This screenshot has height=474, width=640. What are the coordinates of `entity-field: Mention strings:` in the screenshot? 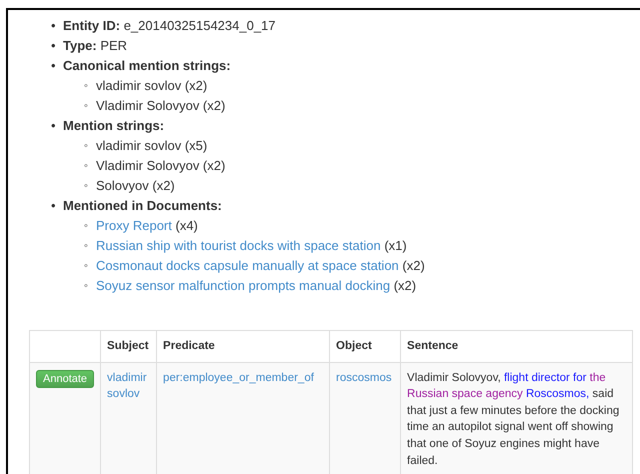 It's located at (113, 125).